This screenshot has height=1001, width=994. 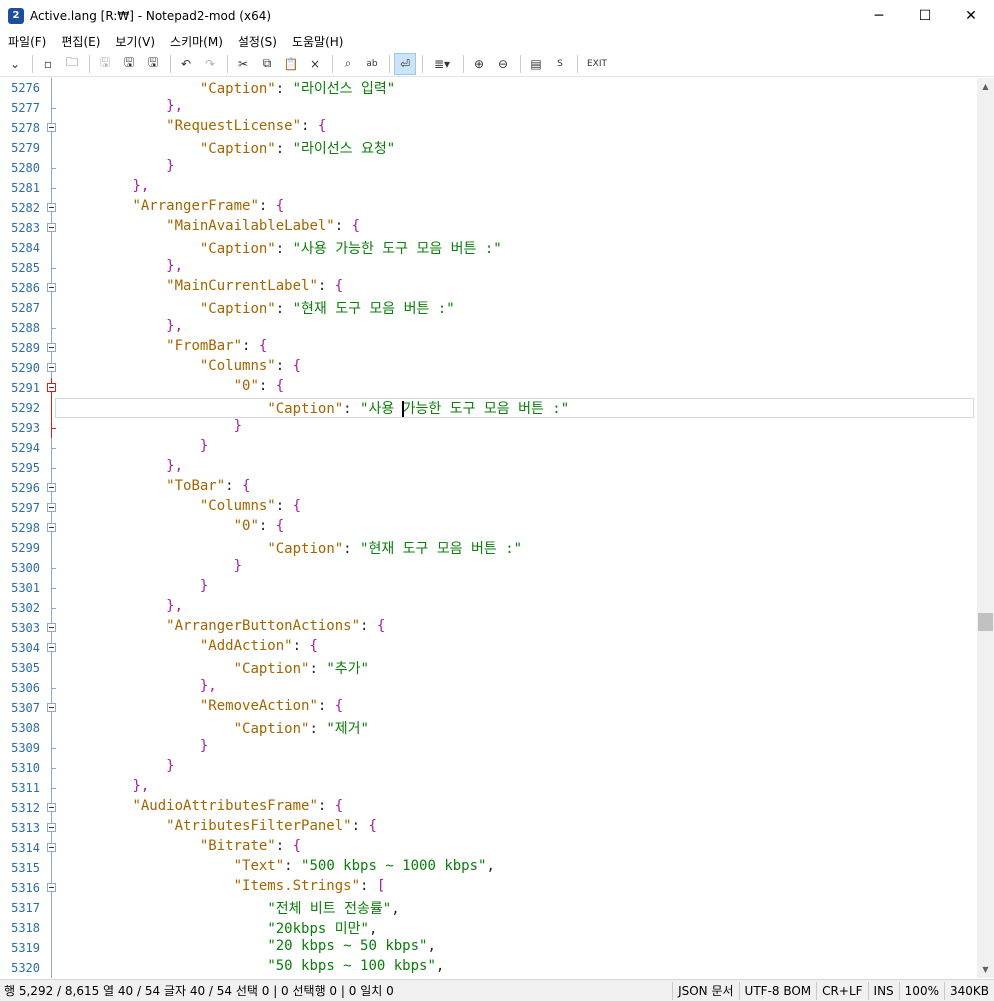 What do you see at coordinates (488, 148) in the screenshot?
I see `editor-line: 5279 "Caption": "라이선스 요청"` at bounding box center [488, 148].